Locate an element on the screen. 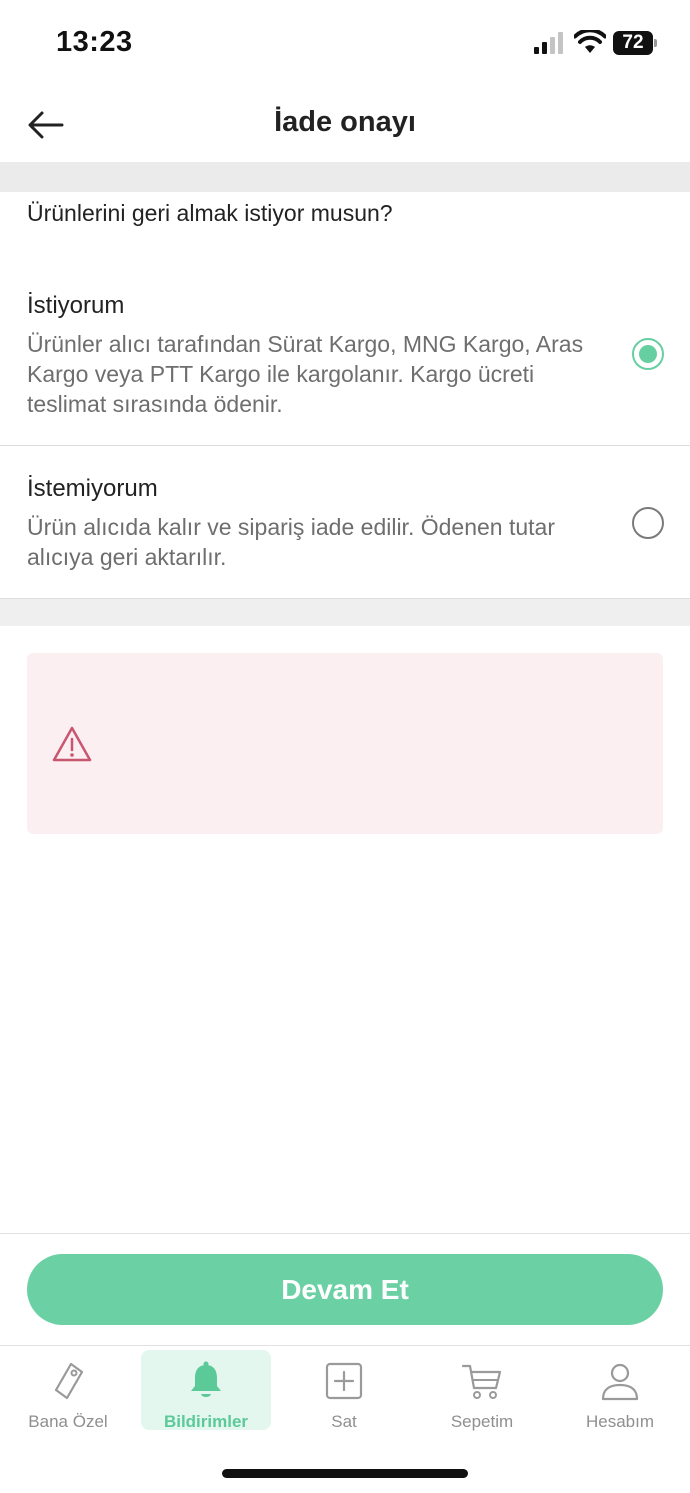 The image size is (690, 1493). tab-sat: Sat is located at coordinates (344, 1390).